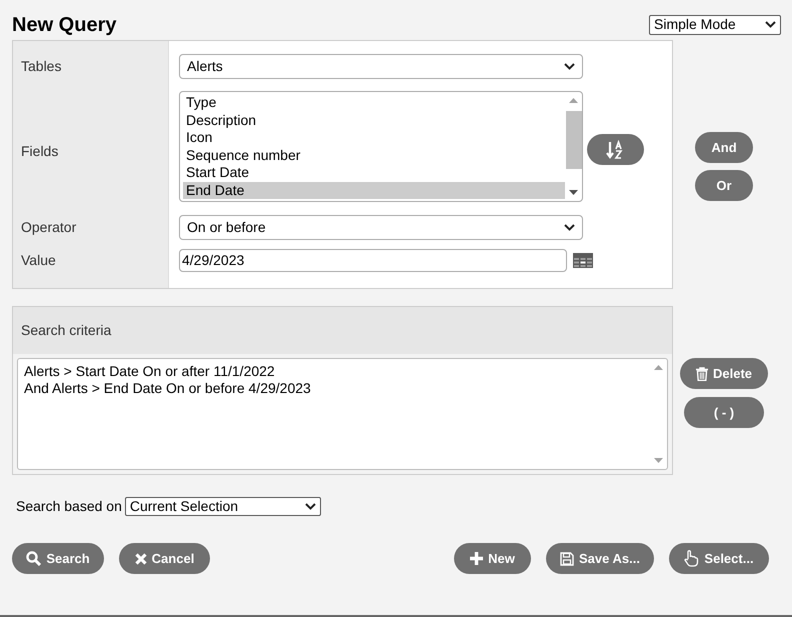 Image resolution: width=792 pixels, height=617 pixels. What do you see at coordinates (381, 227) in the screenshot?
I see `operator-select: On or before` at bounding box center [381, 227].